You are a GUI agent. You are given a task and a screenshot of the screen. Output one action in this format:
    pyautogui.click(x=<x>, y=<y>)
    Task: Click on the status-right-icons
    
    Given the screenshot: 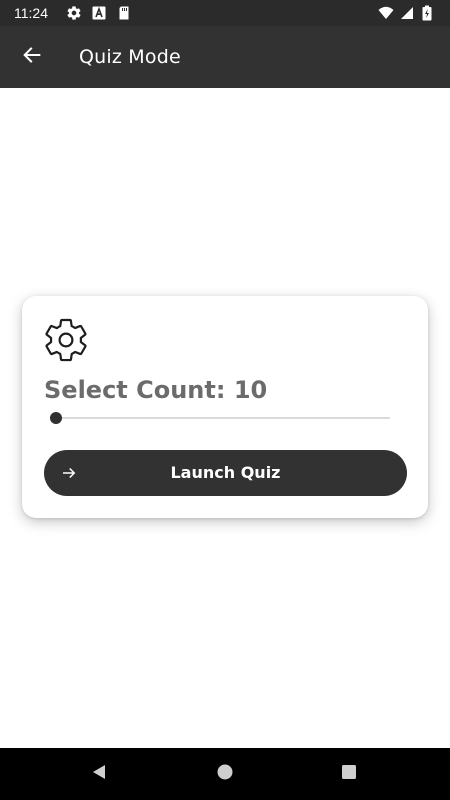 What is the action you would take?
    pyautogui.click(x=408, y=13)
    